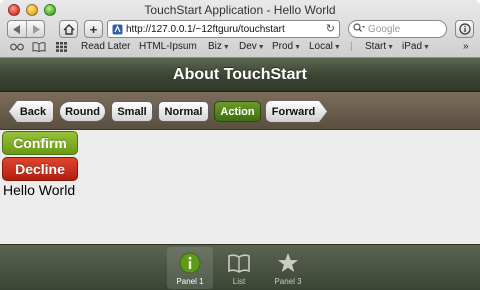 The width and height of the screenshot is (480, 290). Describe the element at coordinates (384, 29) in the screenshot. I see `search-placeholder: Google` at that location.